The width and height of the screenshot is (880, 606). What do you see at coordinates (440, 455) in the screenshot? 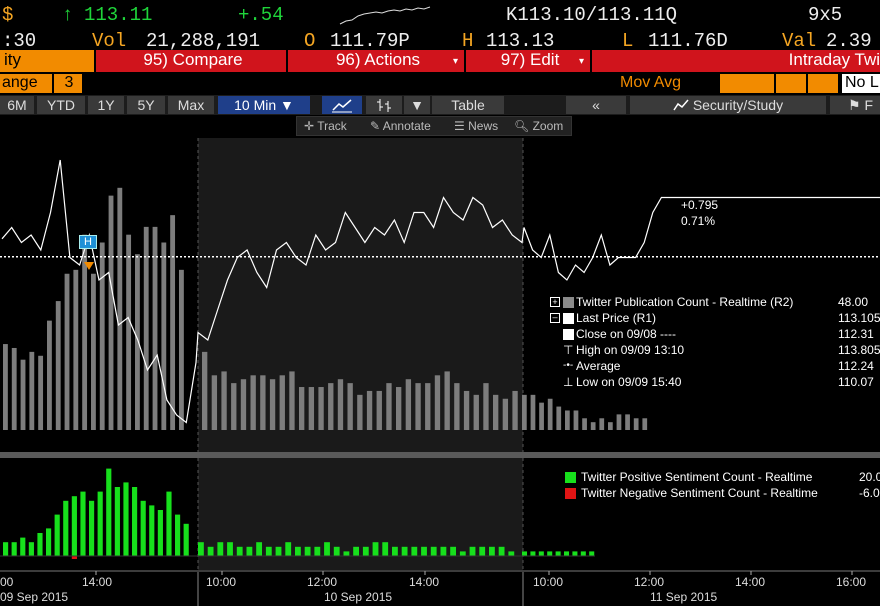
I see `panel-separator` at bounding box center [440, 455].